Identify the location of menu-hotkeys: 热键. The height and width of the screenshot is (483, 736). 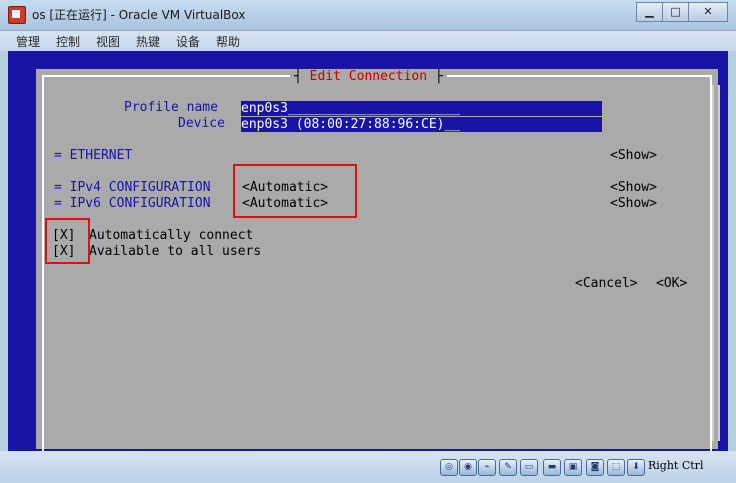
(148, 41).